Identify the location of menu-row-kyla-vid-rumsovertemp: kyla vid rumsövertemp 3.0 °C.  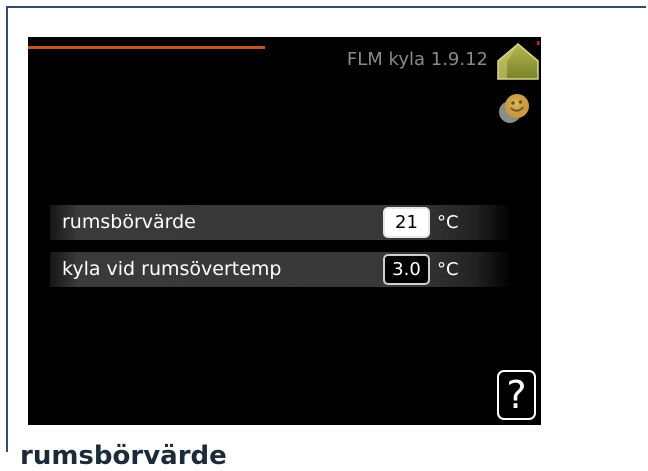
(281, 269).